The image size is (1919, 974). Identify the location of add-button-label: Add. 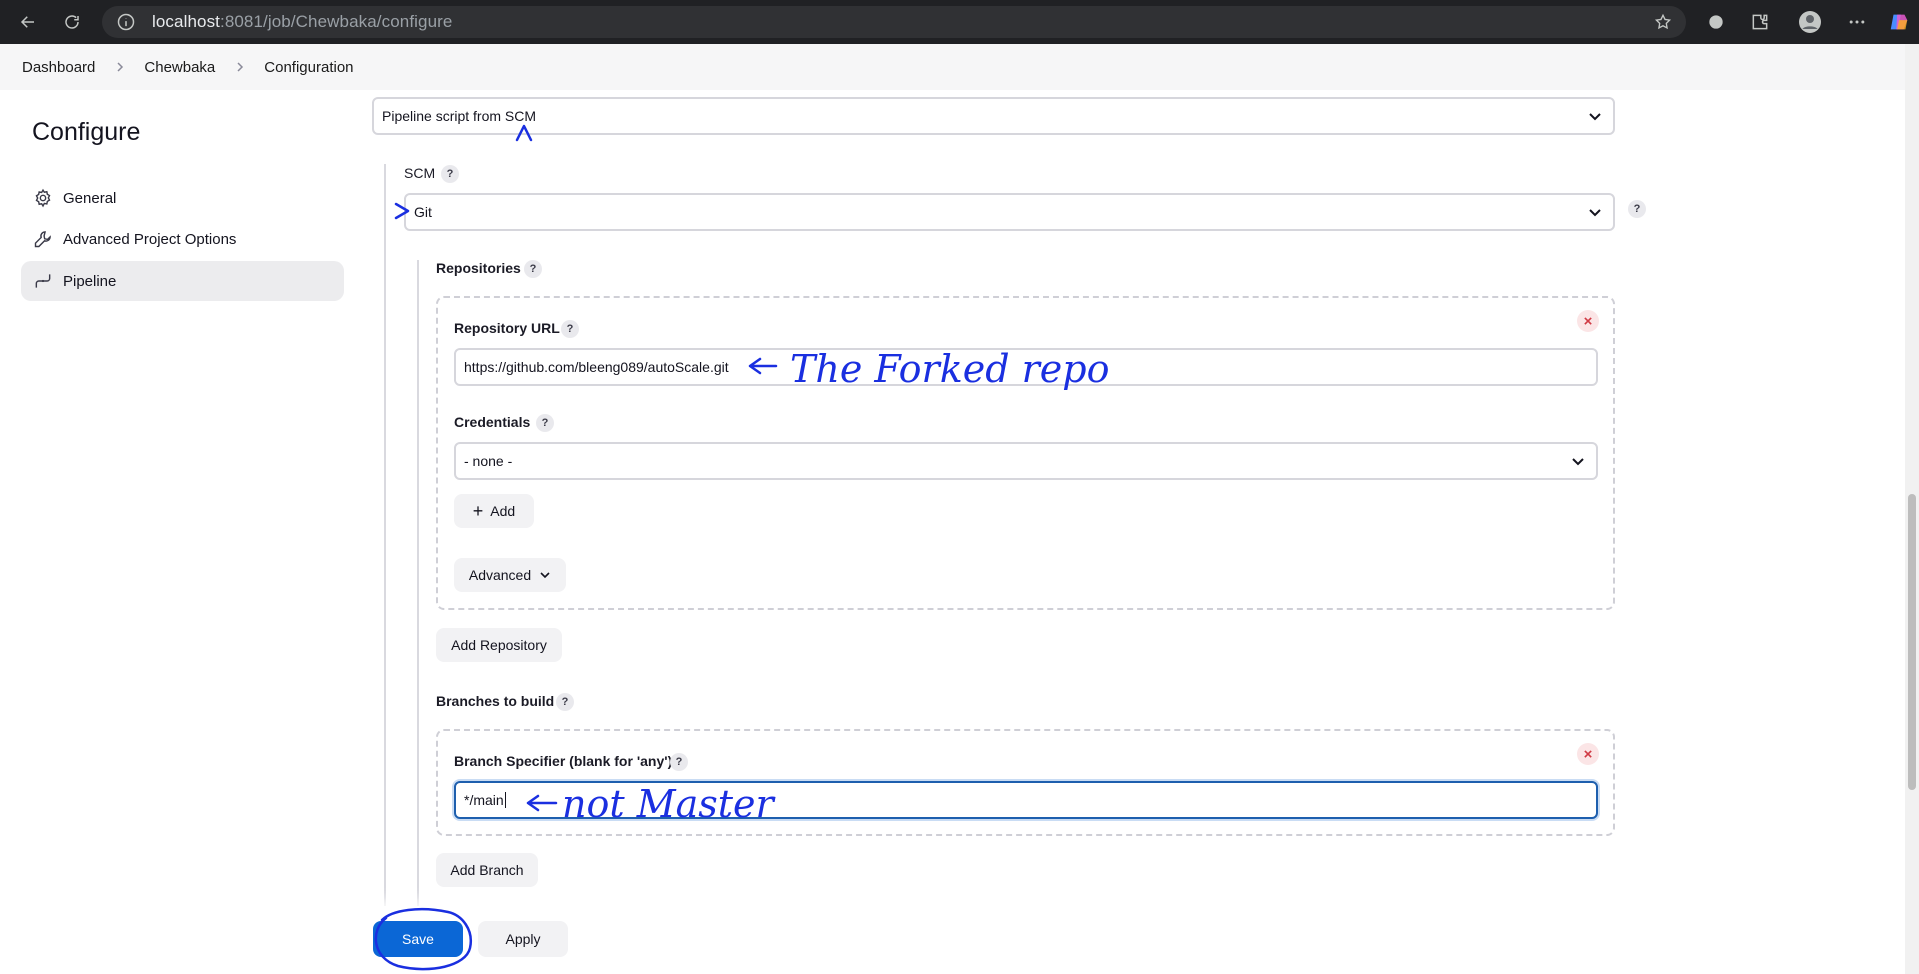
(503, 511).